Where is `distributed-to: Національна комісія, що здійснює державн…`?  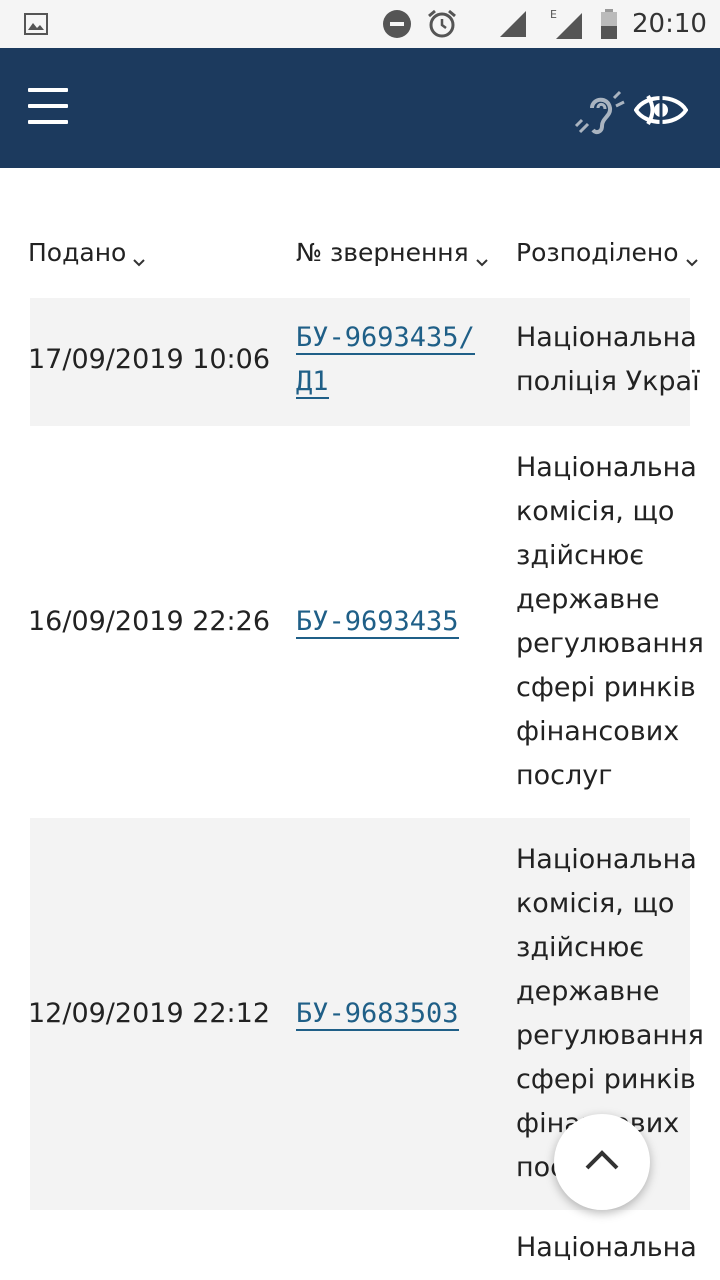 distributed-to: Національна комісія, що здійснює державн… is located at coordinates (610, 621).